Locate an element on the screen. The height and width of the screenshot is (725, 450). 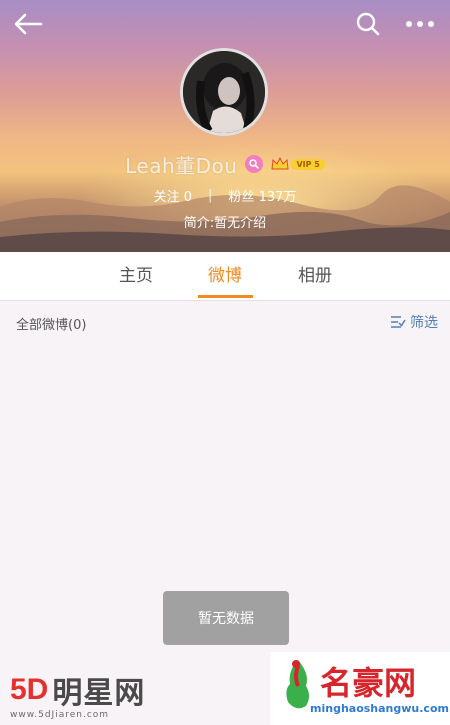
empty-data-toast: 暂无数据 is located at coordinates (226, 618).